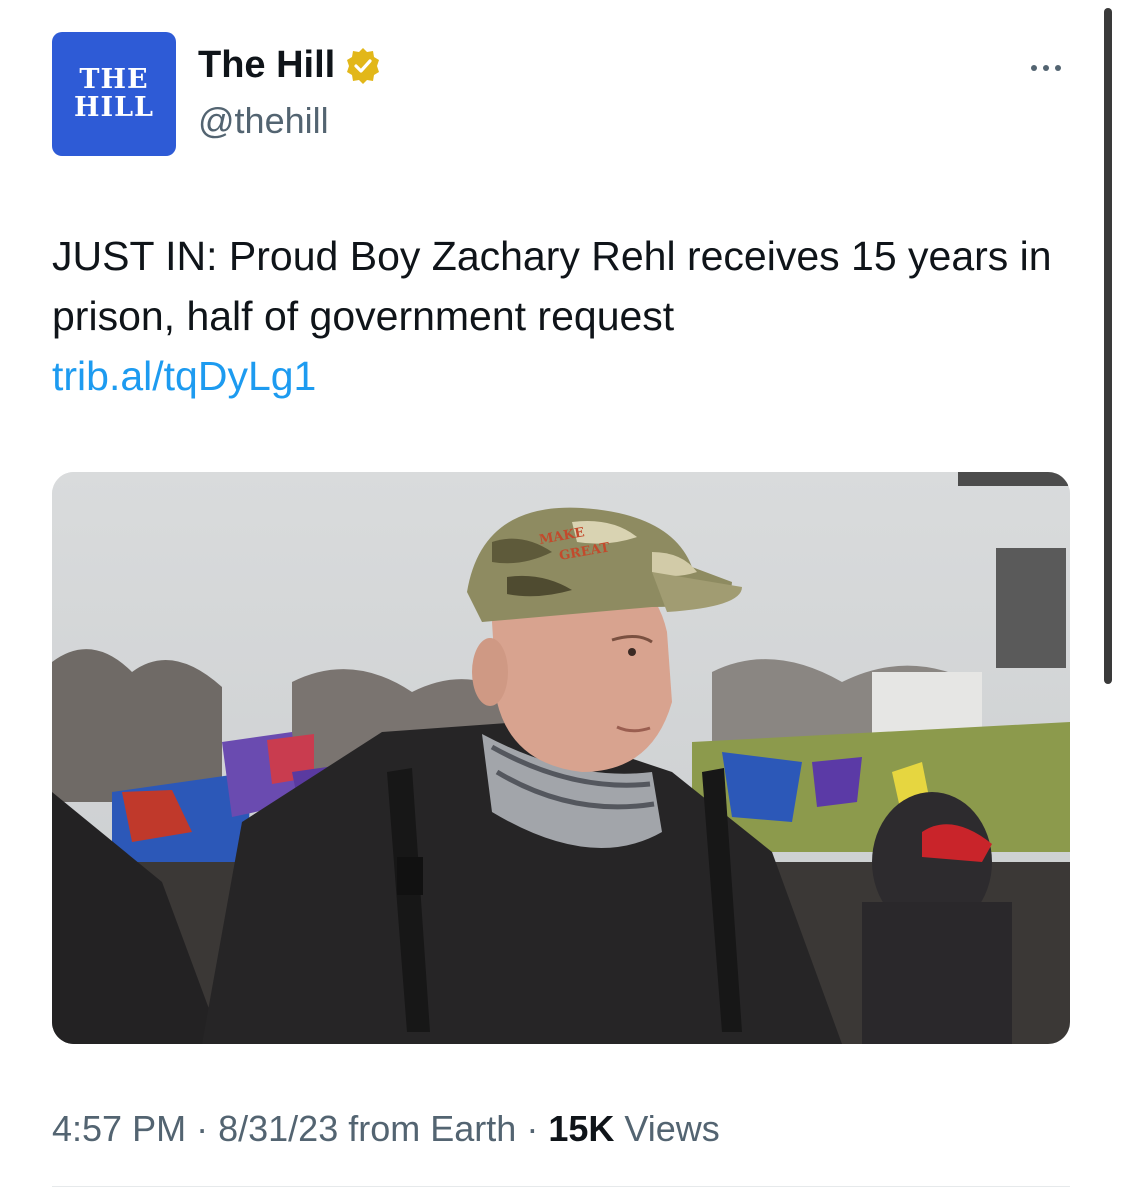  What do you see at coordinates (581, 1128) in the screenshot?
I see `views-count: 15K` at bounding box center [581, 1128].